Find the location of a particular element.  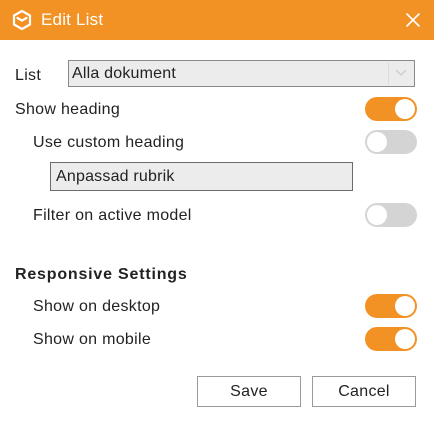

filter-active-model-toggle is located at coordinates (391, 215).